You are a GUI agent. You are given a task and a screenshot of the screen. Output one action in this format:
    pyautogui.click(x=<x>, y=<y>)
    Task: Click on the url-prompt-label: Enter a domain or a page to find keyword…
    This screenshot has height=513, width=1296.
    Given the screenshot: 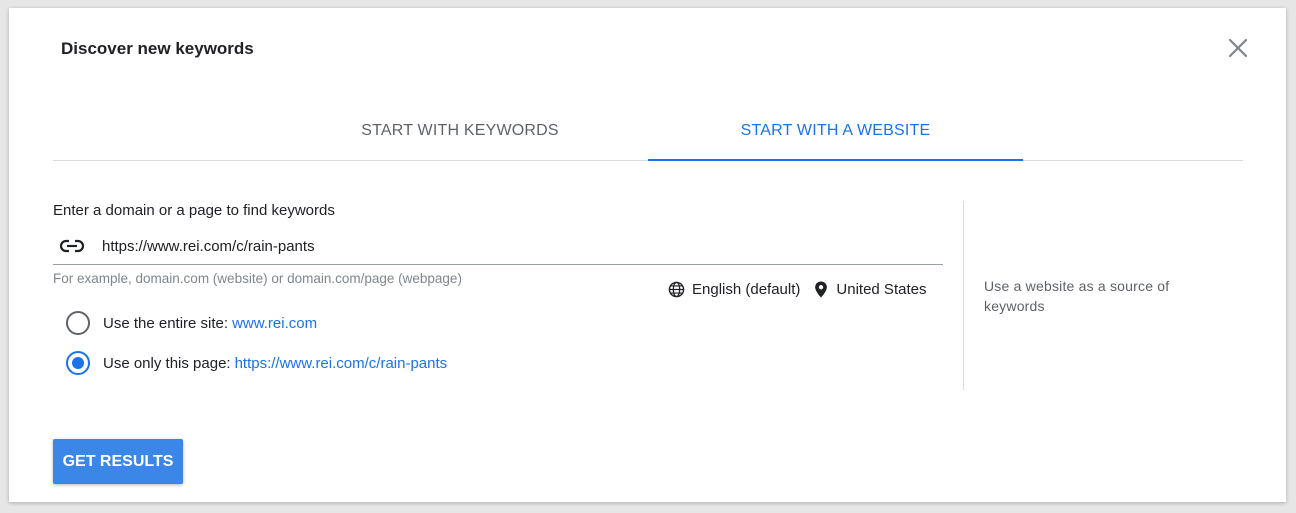 What is the action you would take?
    pyautogui.click(x=194, y=210)
    